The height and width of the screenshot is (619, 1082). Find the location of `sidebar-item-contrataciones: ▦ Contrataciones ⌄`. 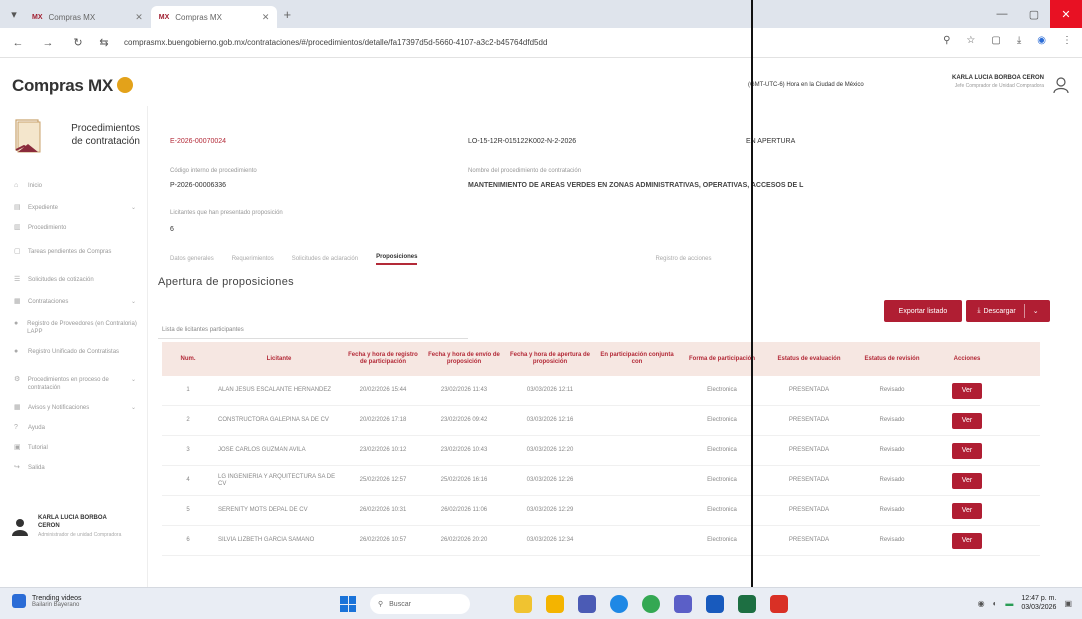

sidebar-item-contrataciones: ▦ Contrataciones ⌄ is located at coordinates (77, 302).